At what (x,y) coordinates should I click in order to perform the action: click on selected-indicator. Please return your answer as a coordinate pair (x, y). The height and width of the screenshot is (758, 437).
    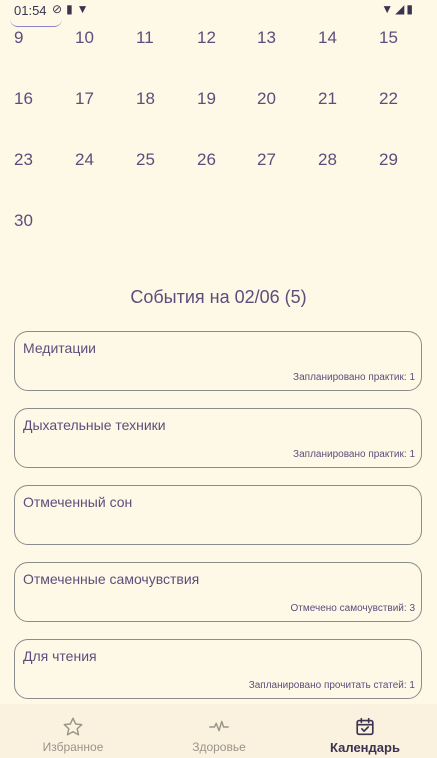
    Looking at the image, I should click on (36, 21).